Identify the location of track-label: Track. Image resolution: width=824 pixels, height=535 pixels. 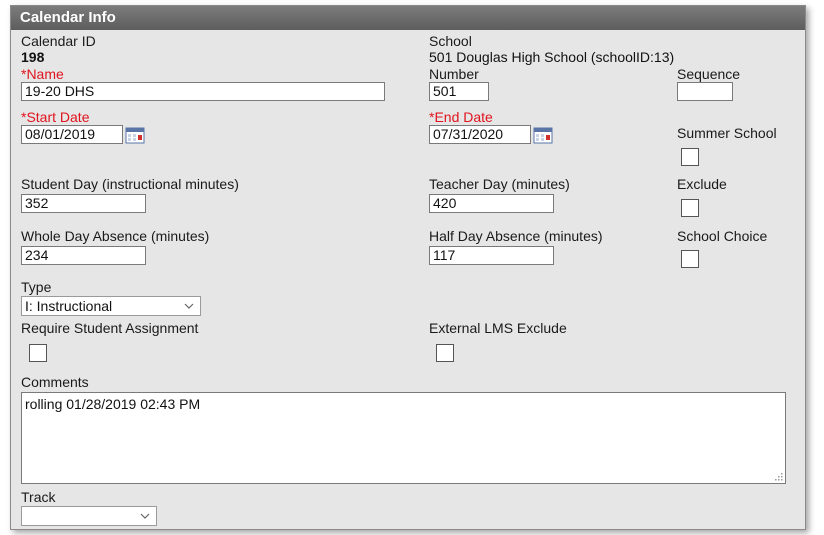
(38, 497).